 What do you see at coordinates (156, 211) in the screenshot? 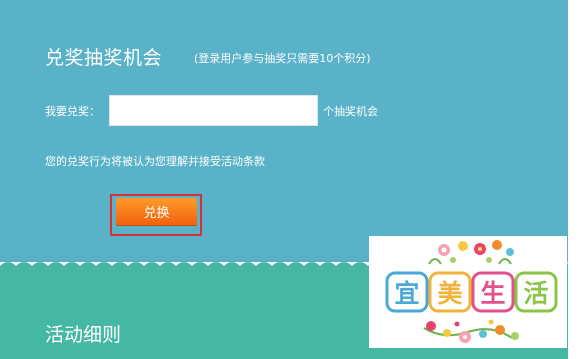
I see `redeem-button: 兑换` at bounding box center [156, 211].